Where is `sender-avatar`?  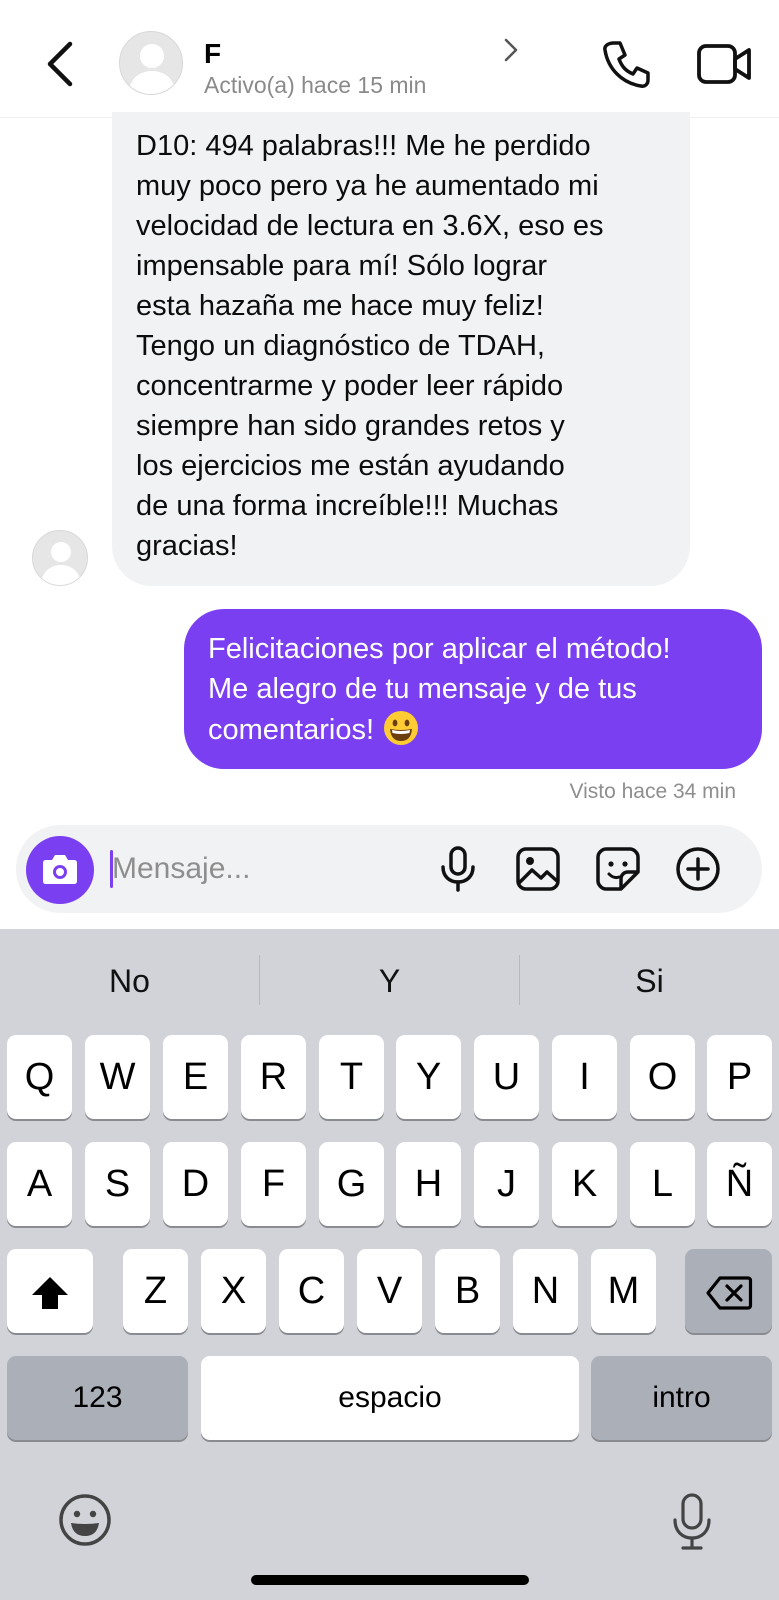 sender-avatar is located at coordinates (60, 558).